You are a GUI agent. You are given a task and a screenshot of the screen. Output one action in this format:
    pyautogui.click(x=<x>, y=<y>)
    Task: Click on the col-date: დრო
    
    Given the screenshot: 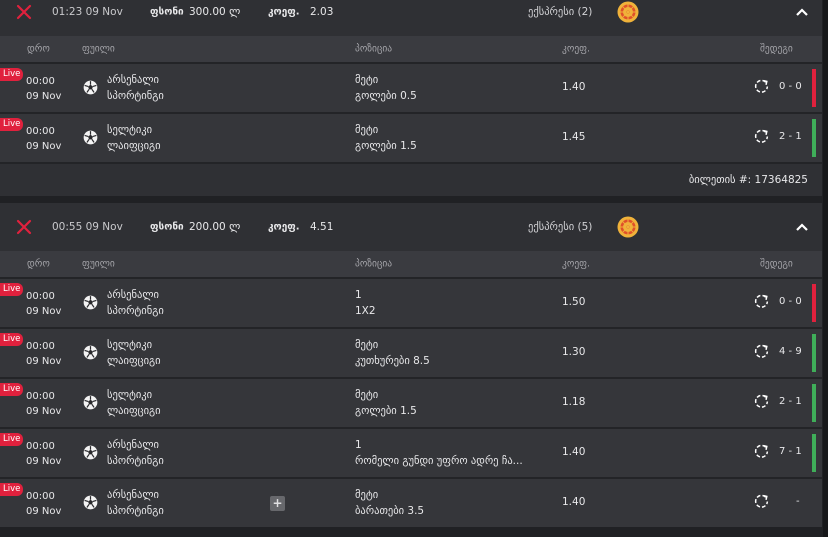 What is the action you would take?
    pyautogui.click(x=38, y=264)
    